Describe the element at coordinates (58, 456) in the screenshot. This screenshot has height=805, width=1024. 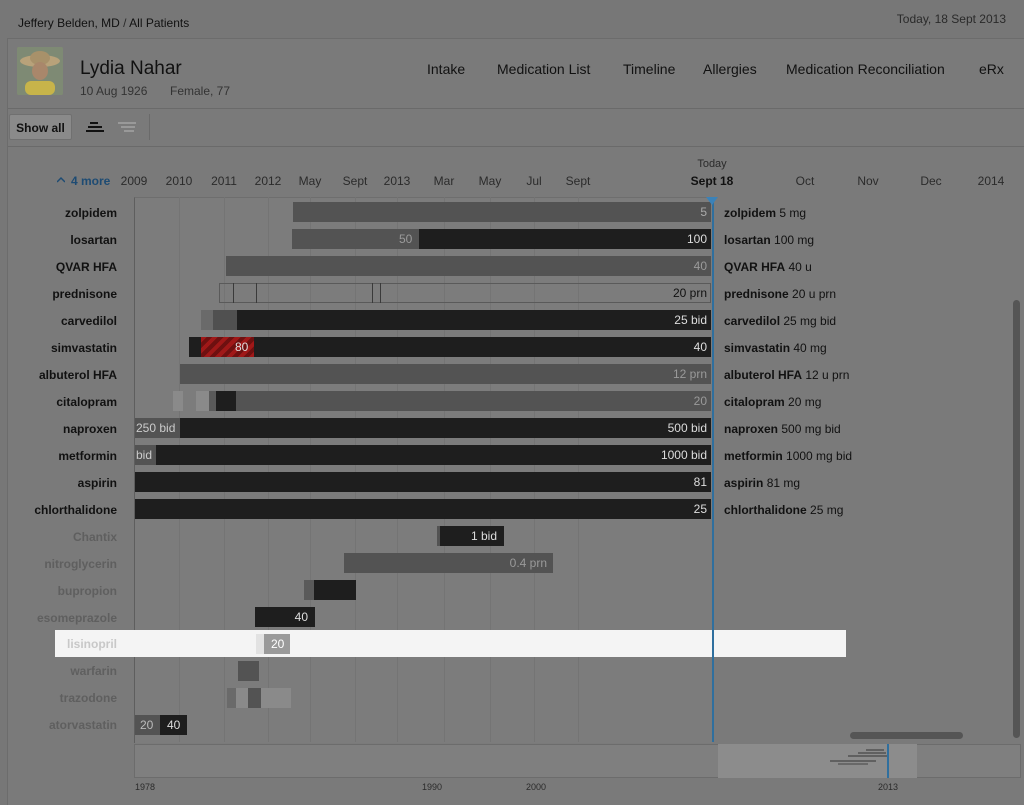
I see `med-label-metformin: metformin` at that location.